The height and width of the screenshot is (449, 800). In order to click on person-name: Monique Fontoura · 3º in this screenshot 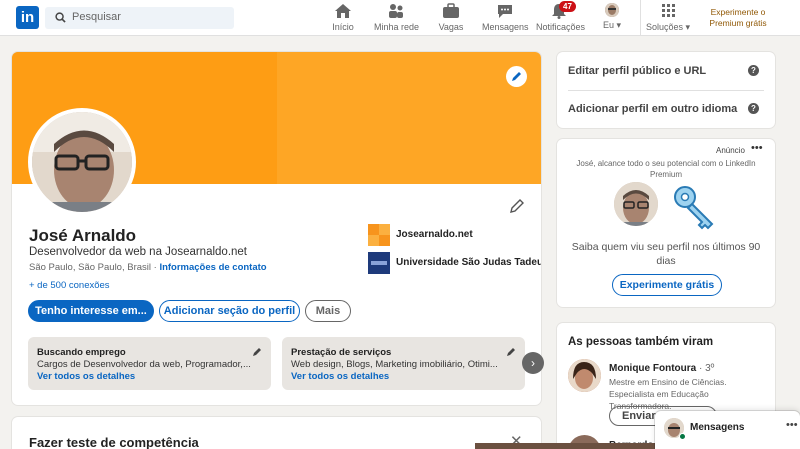, I will do `click(661, 368)`.